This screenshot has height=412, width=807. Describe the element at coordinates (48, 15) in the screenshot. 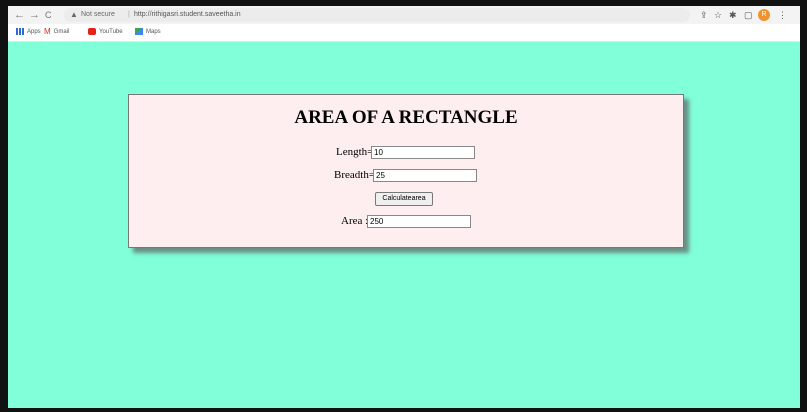

I see `reload-button: C` at that location.